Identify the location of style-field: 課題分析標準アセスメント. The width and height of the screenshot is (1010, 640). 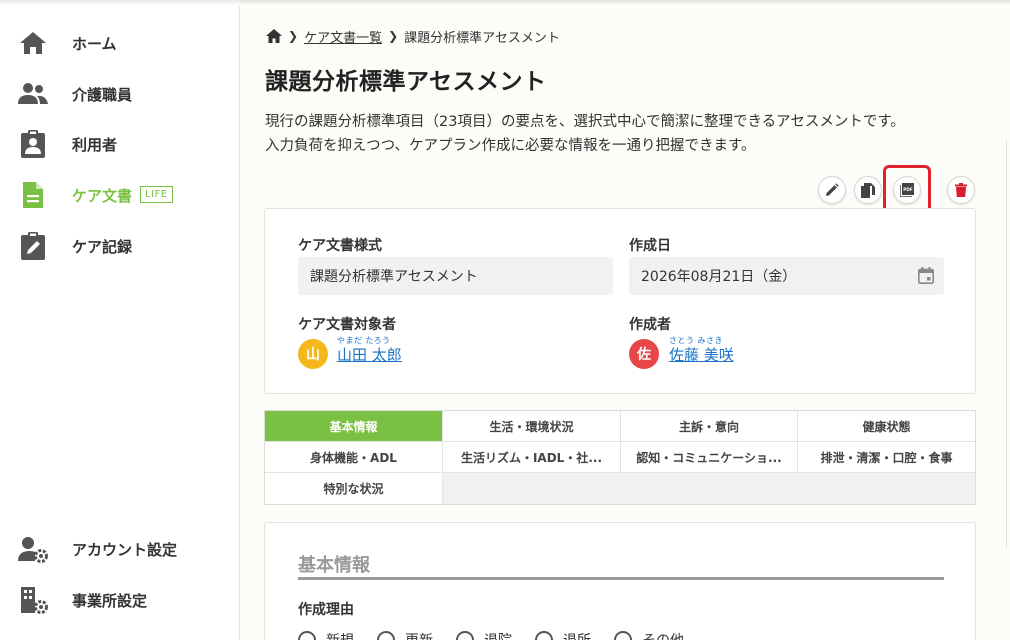
(455, 276).